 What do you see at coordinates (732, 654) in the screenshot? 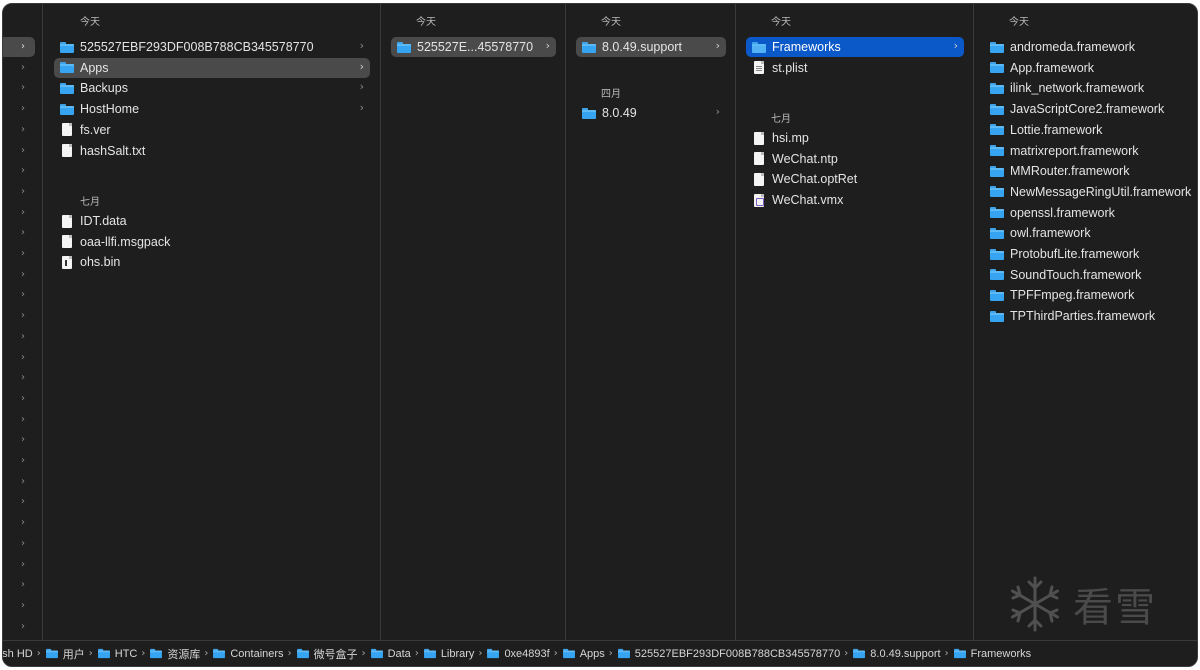
I see `breadcrumb-item: 525527EBF293DF008B788CB345578770 ›` at bounding box center [732, 654].